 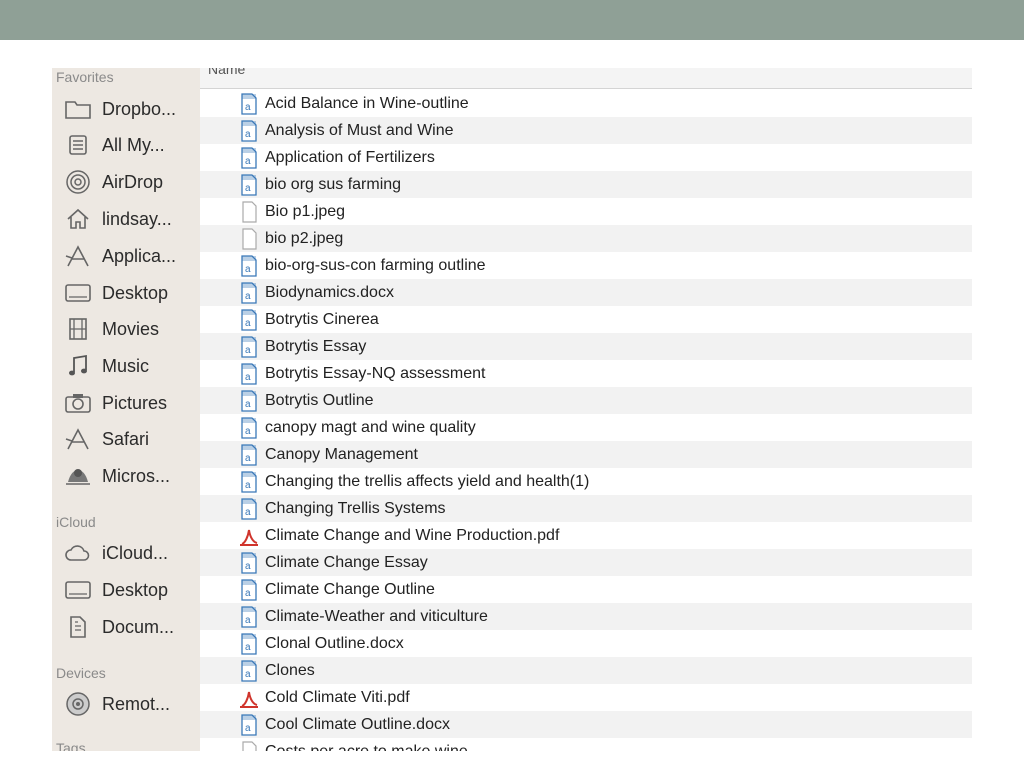 What do you see at coordinates (78, 329) in the screenshot?
I see `movies-icon` at bounding box center [78, 329].